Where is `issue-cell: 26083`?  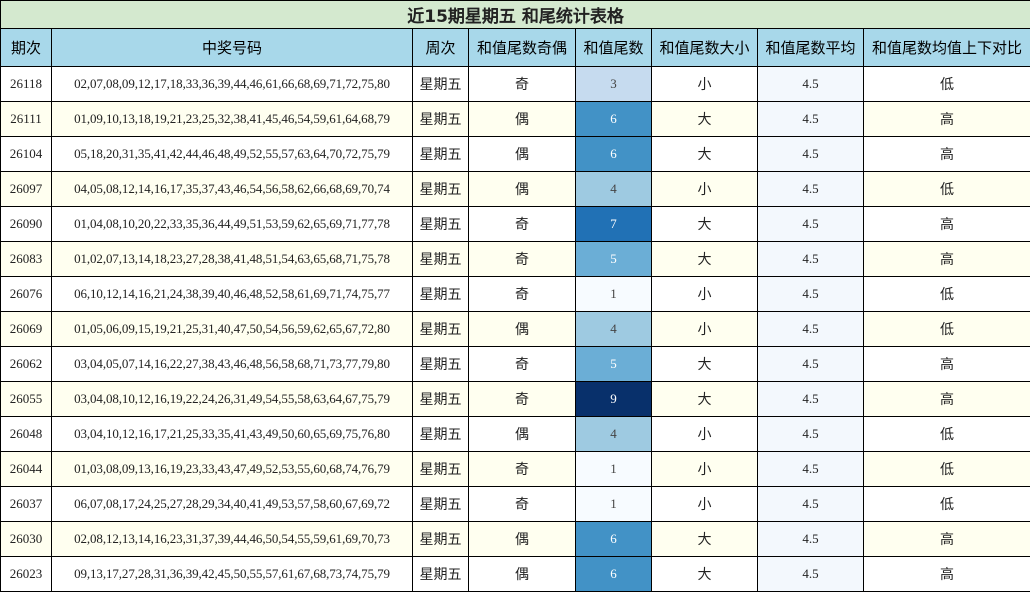
issue-cell: 26083 is located at coordinates (26, 259).